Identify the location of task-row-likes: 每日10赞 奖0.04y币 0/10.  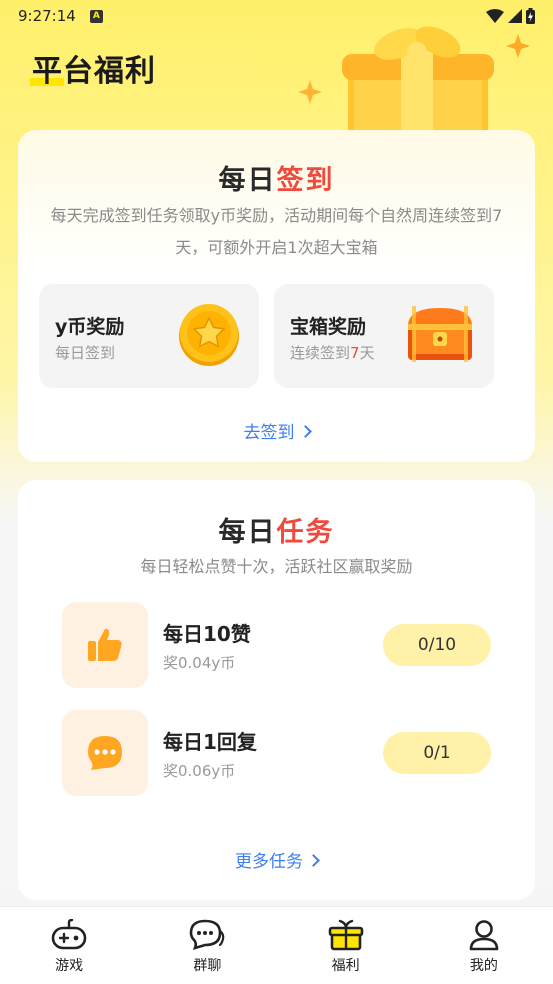
(276, 645).